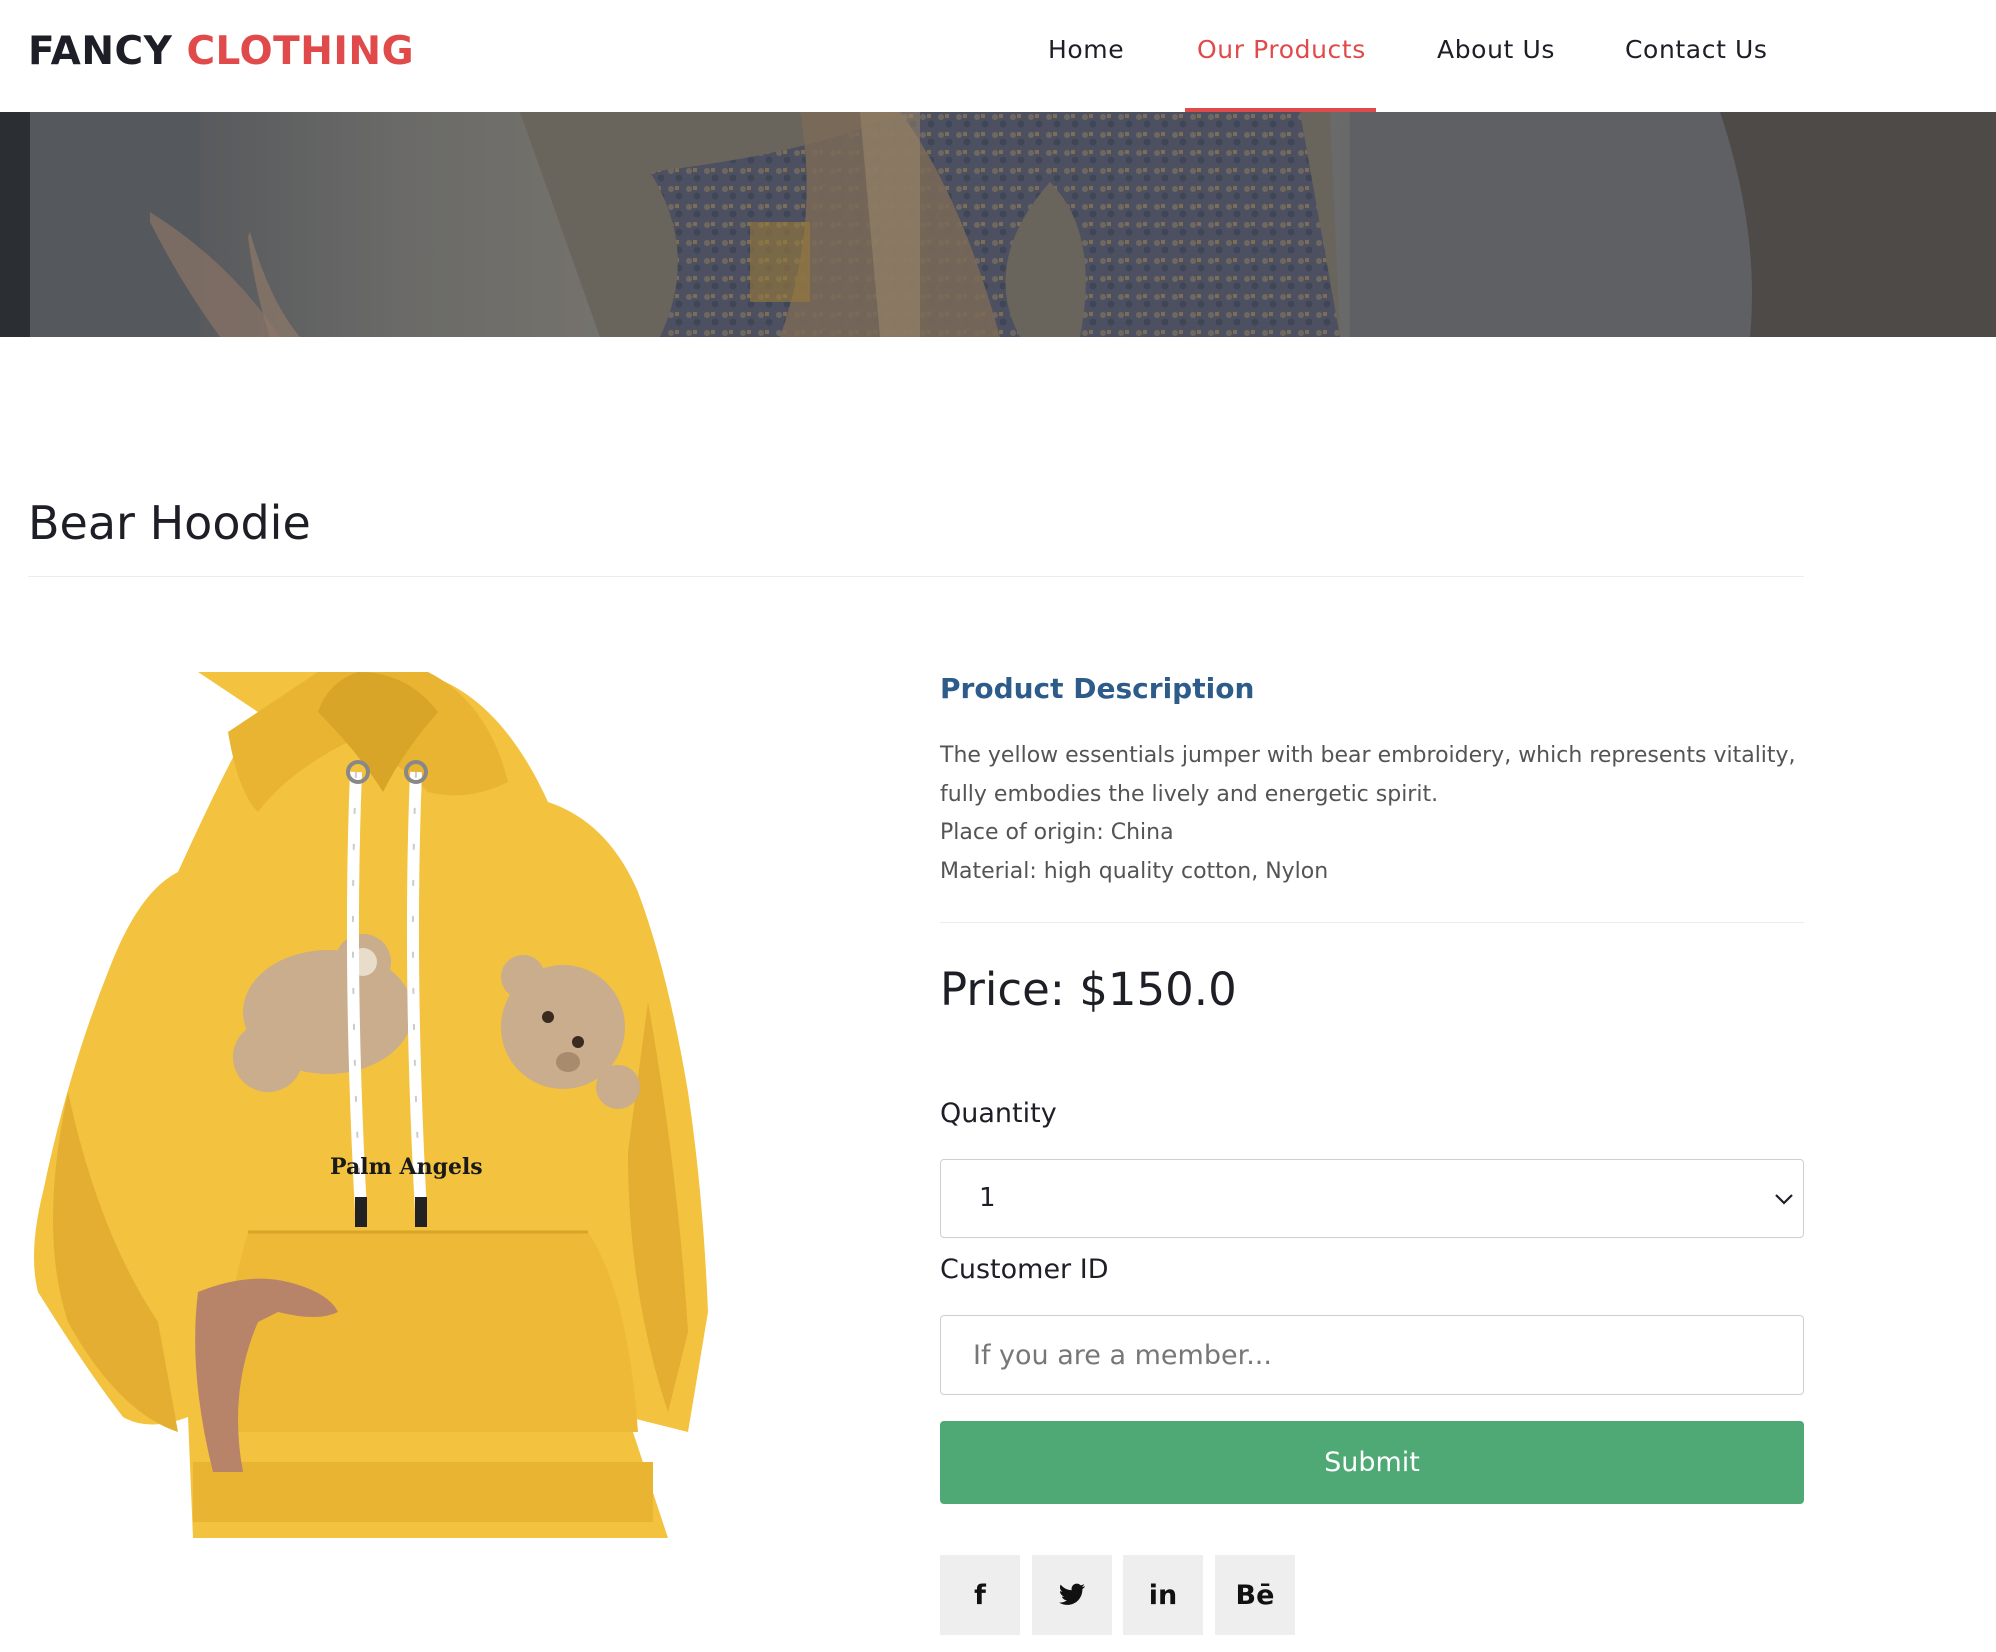 The height and width of the screenshot is (1652, 1996). Describe the element at coordinates (1134, 871) in the screenshot. I see `material: Material: high quality cotton, Nylon` at that location.